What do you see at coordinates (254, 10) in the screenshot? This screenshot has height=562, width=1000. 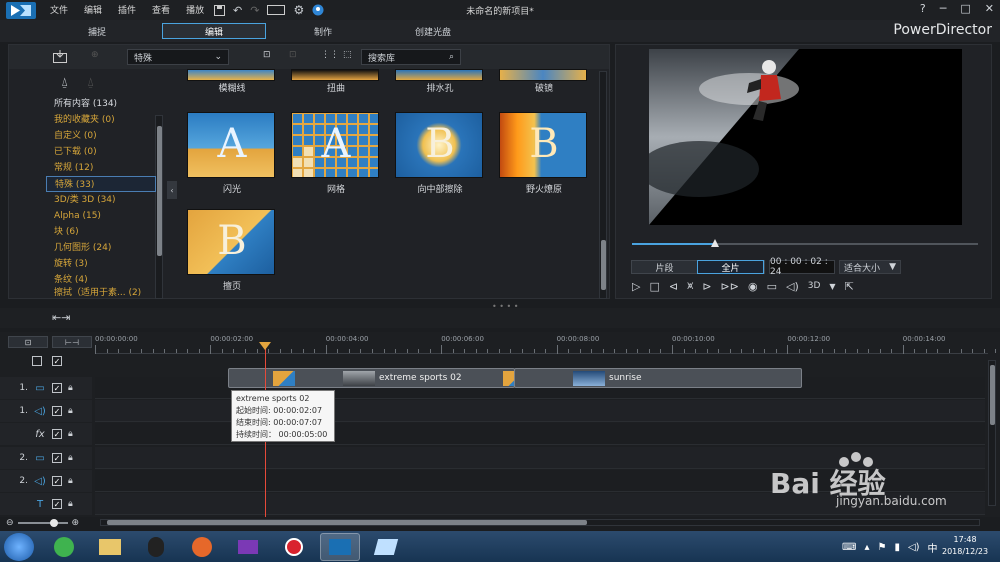 I see `redo-icon: ↷` at bounding box center [254, 10].